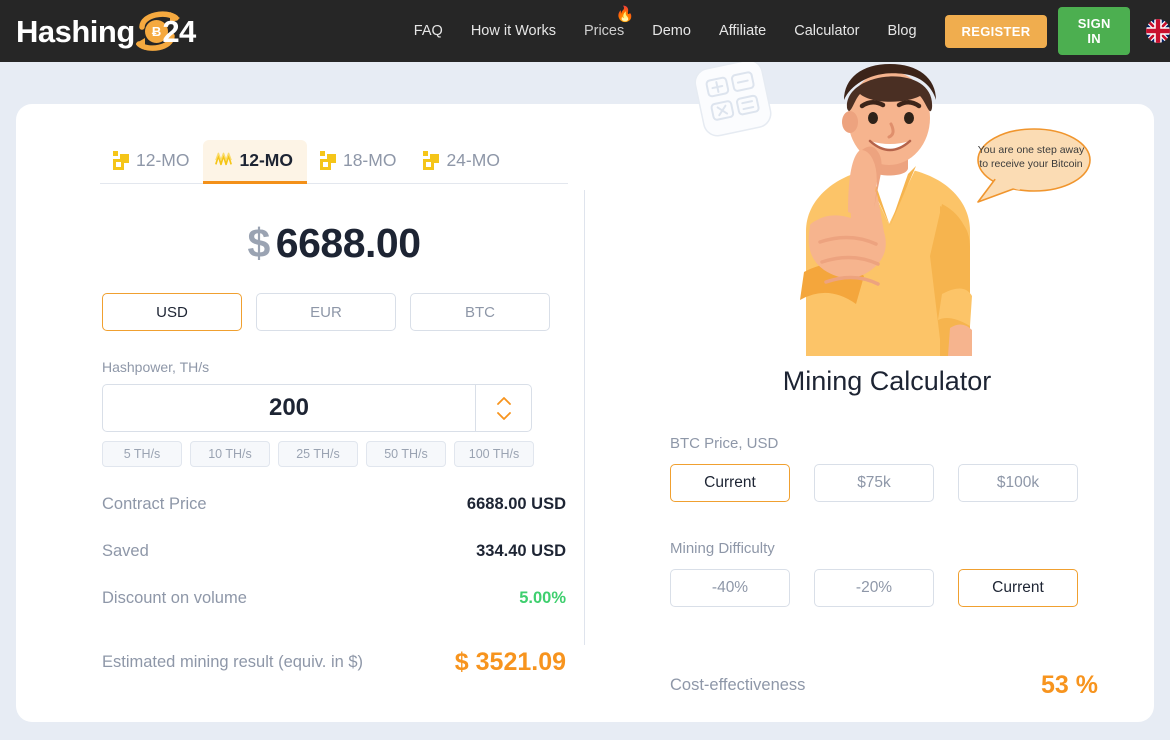 The image size is (1170, 740). Describe the element at coordinates (1158, 31) in the screenshot. I see `uk-flag-icon` at that location.